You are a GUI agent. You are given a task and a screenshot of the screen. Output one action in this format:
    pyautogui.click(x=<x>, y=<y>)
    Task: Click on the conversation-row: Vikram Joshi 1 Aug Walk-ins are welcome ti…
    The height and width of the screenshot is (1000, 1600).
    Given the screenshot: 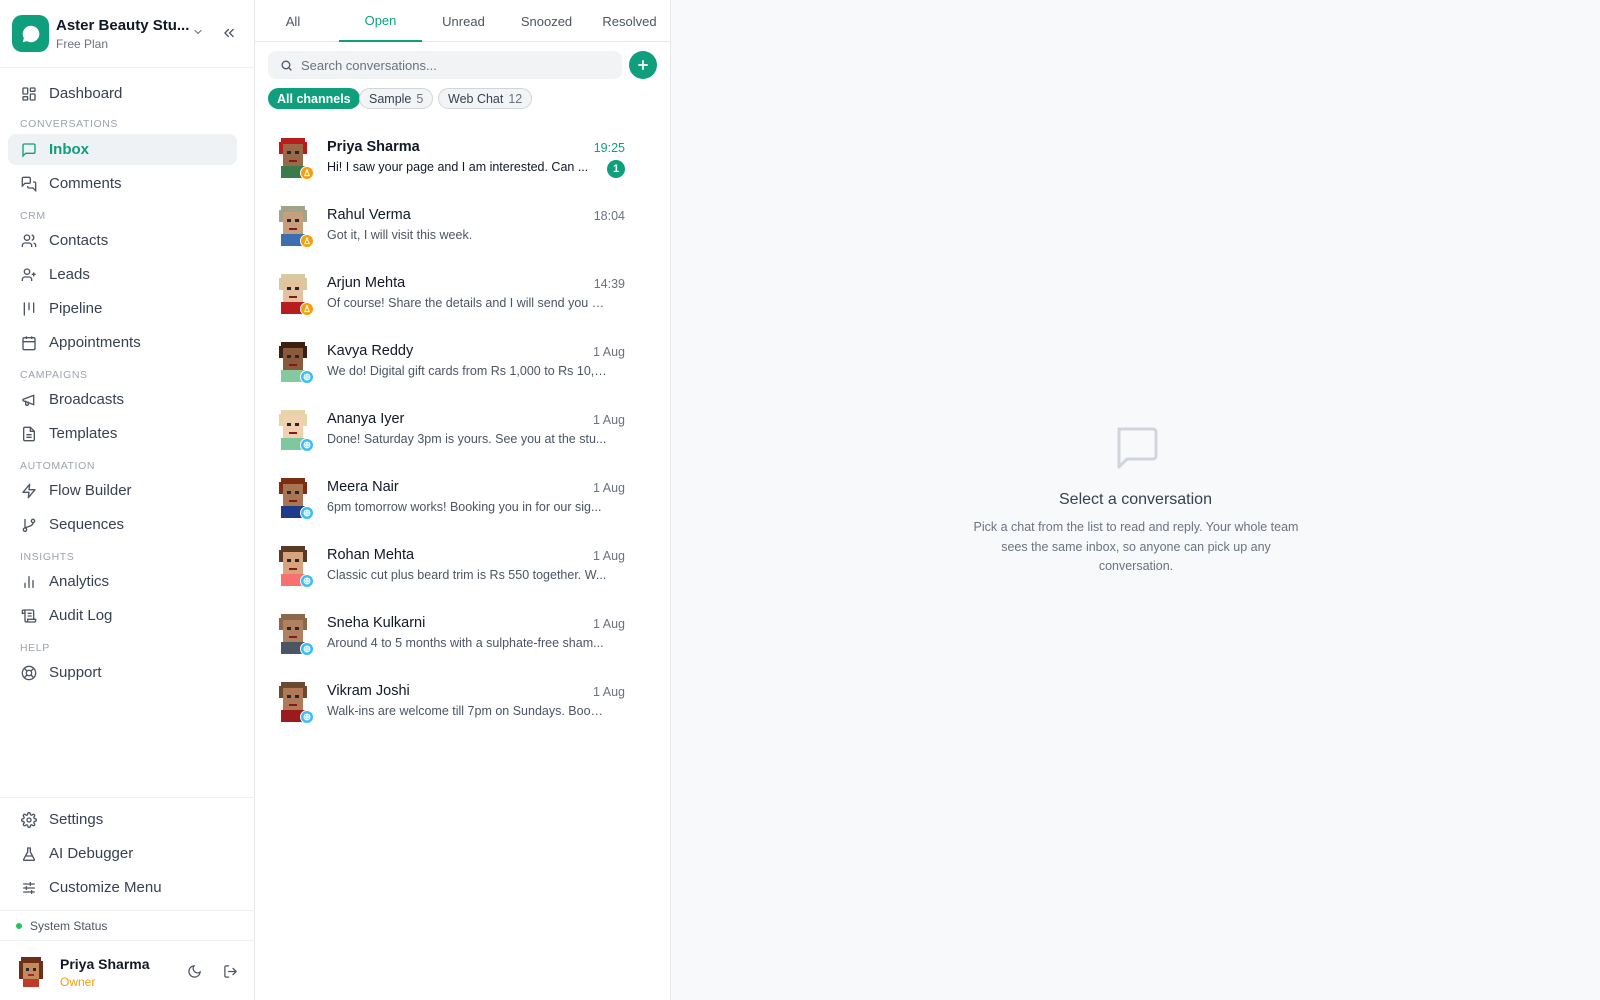 What is the action you would take?
    pyautogui.click(x=463, y=706)
    